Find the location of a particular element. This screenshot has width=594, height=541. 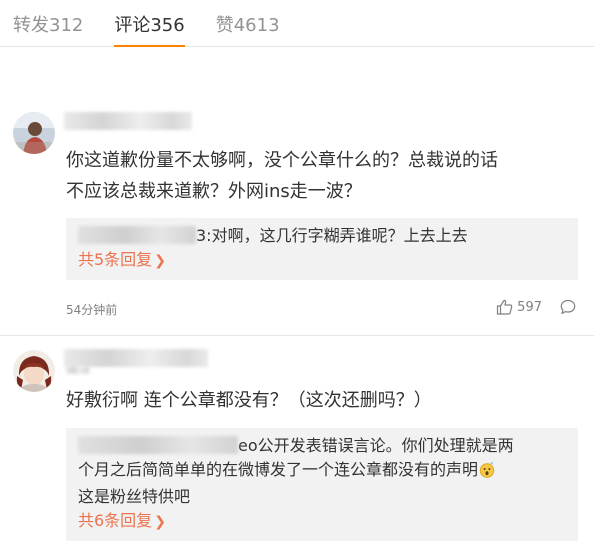

comment-text-line: 好敷衍啊 连个公章都没有？（这次还删吗？） is located at coordinates (249, 400).